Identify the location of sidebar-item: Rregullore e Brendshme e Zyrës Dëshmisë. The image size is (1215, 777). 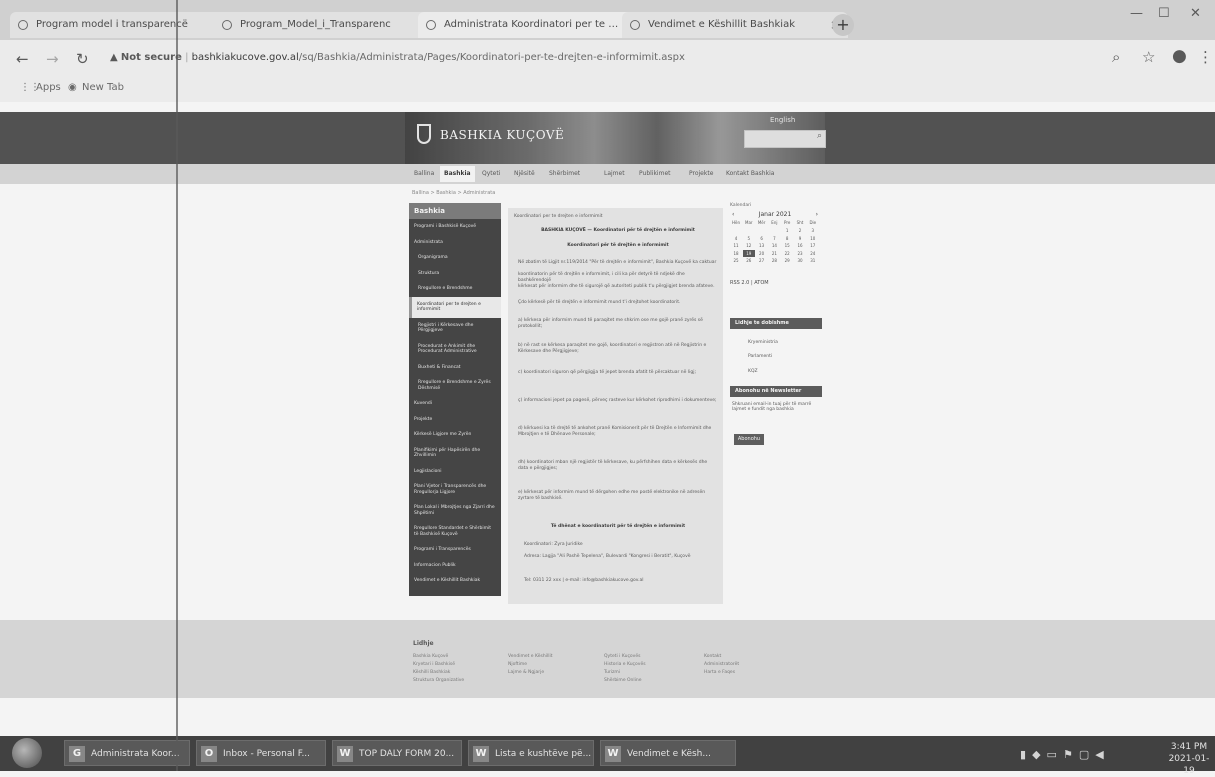
(455, 385).